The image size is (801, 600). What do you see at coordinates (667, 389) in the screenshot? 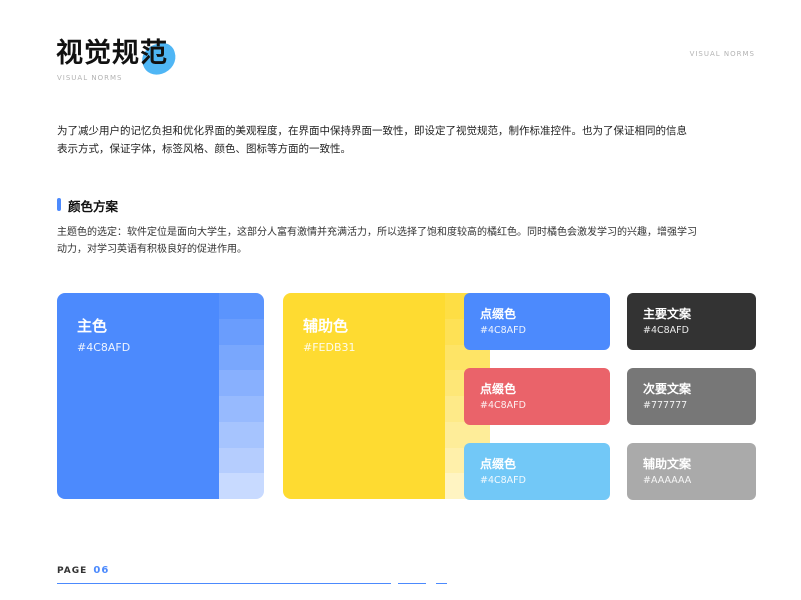
I see `text-color-name: 次要文案` at bounding box center [667, 389].